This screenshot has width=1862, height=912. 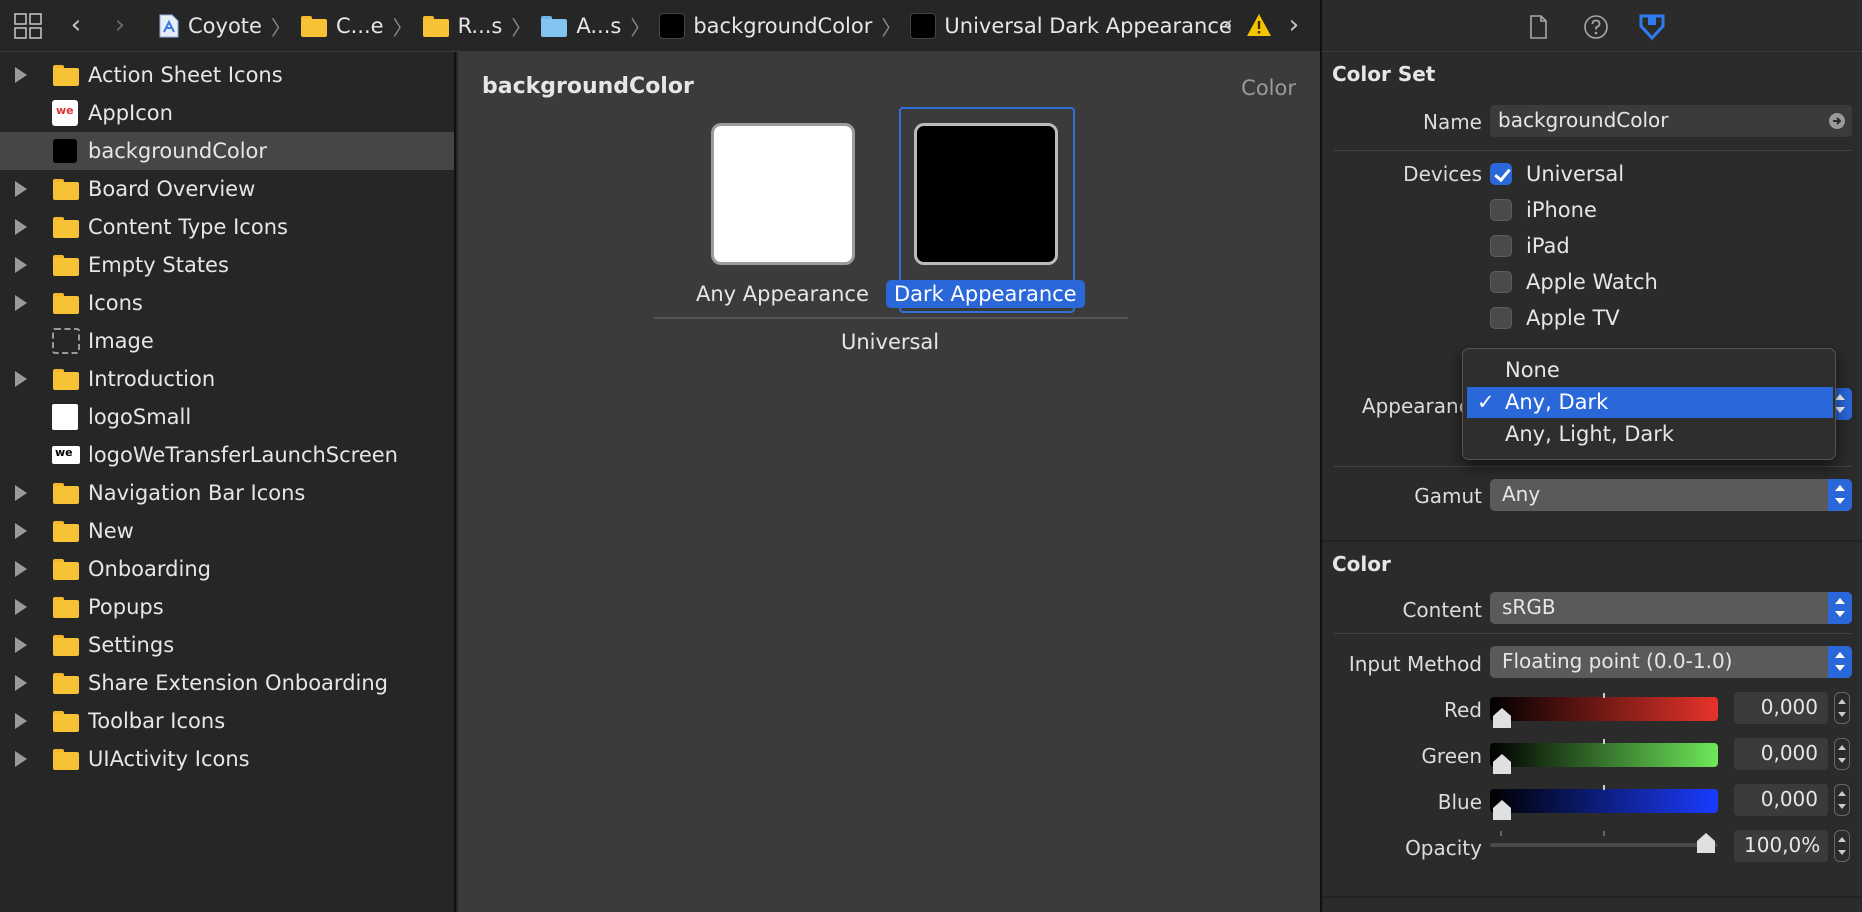 I want to click on sidebar-item-action-sheet-icons: Action Sheet Icons, so click(x=227, y=75).